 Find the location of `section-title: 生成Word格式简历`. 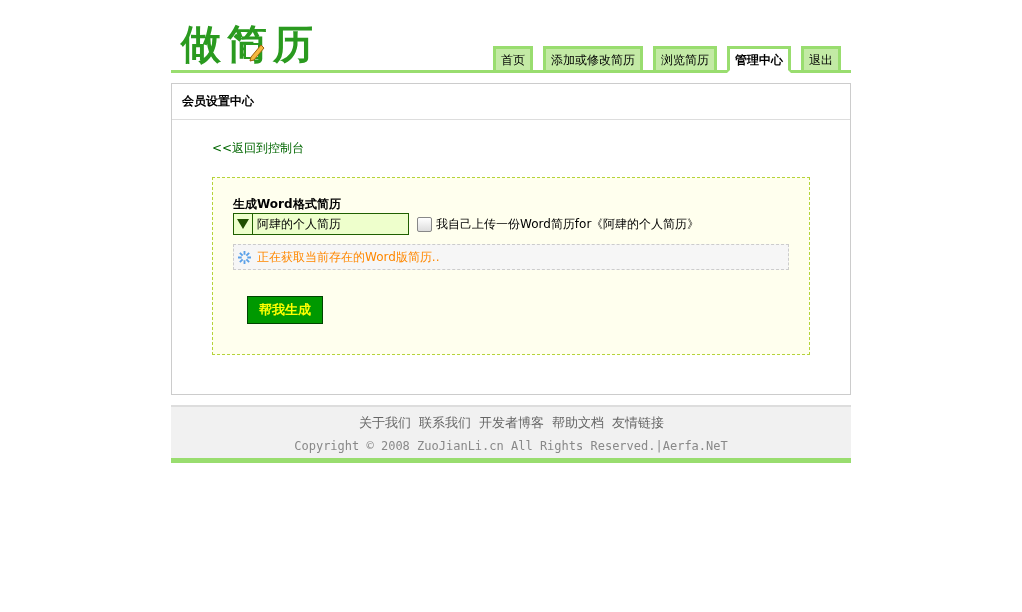

section-title: 生成Word格式简历 is located at coordinates (287, 204).